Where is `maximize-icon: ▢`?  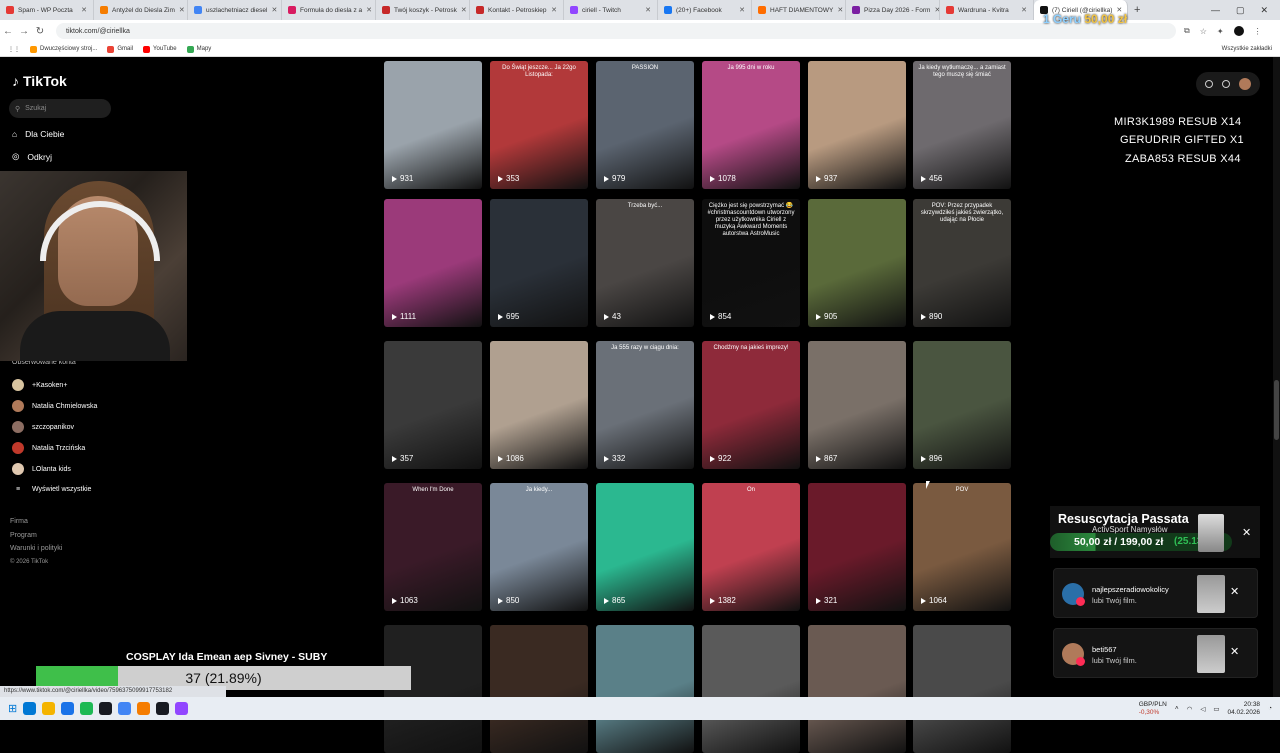
maximize-icon: ▢ is located at coordinates (1240, 10).